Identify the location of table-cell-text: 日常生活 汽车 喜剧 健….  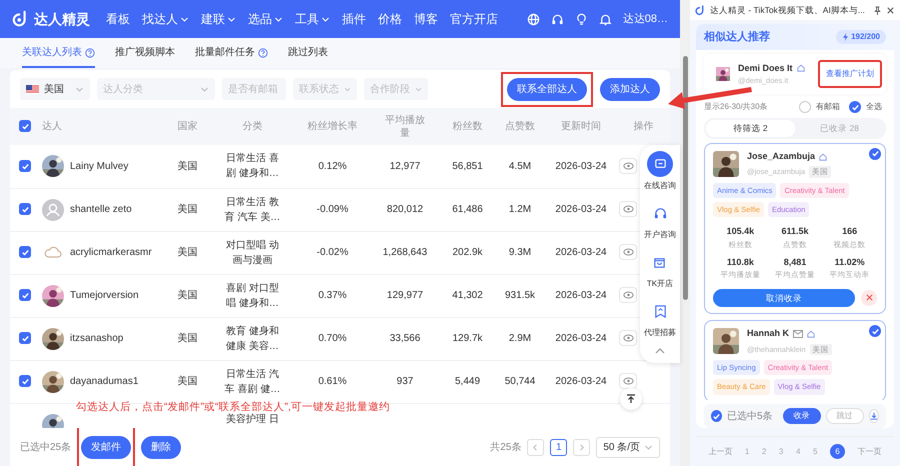
(253, 382).